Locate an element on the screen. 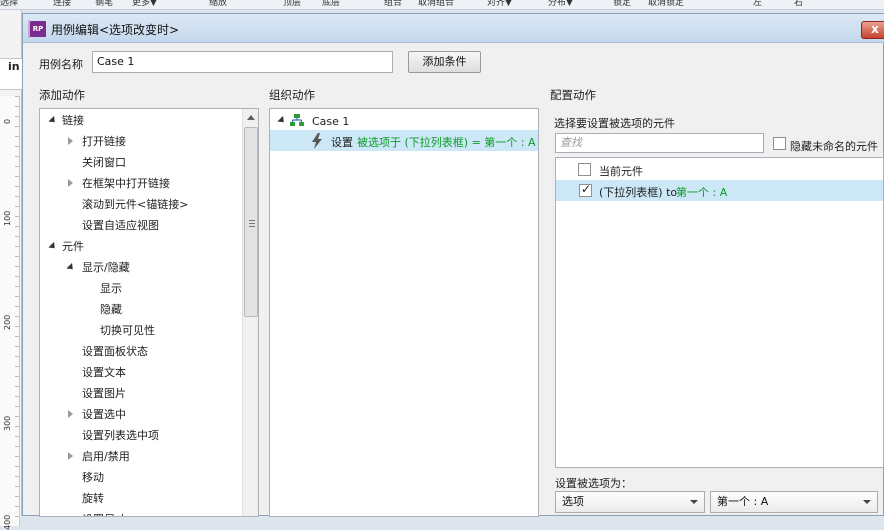 The image size is (884, 530). scroll-thumb is located at coordinates (251, 222).